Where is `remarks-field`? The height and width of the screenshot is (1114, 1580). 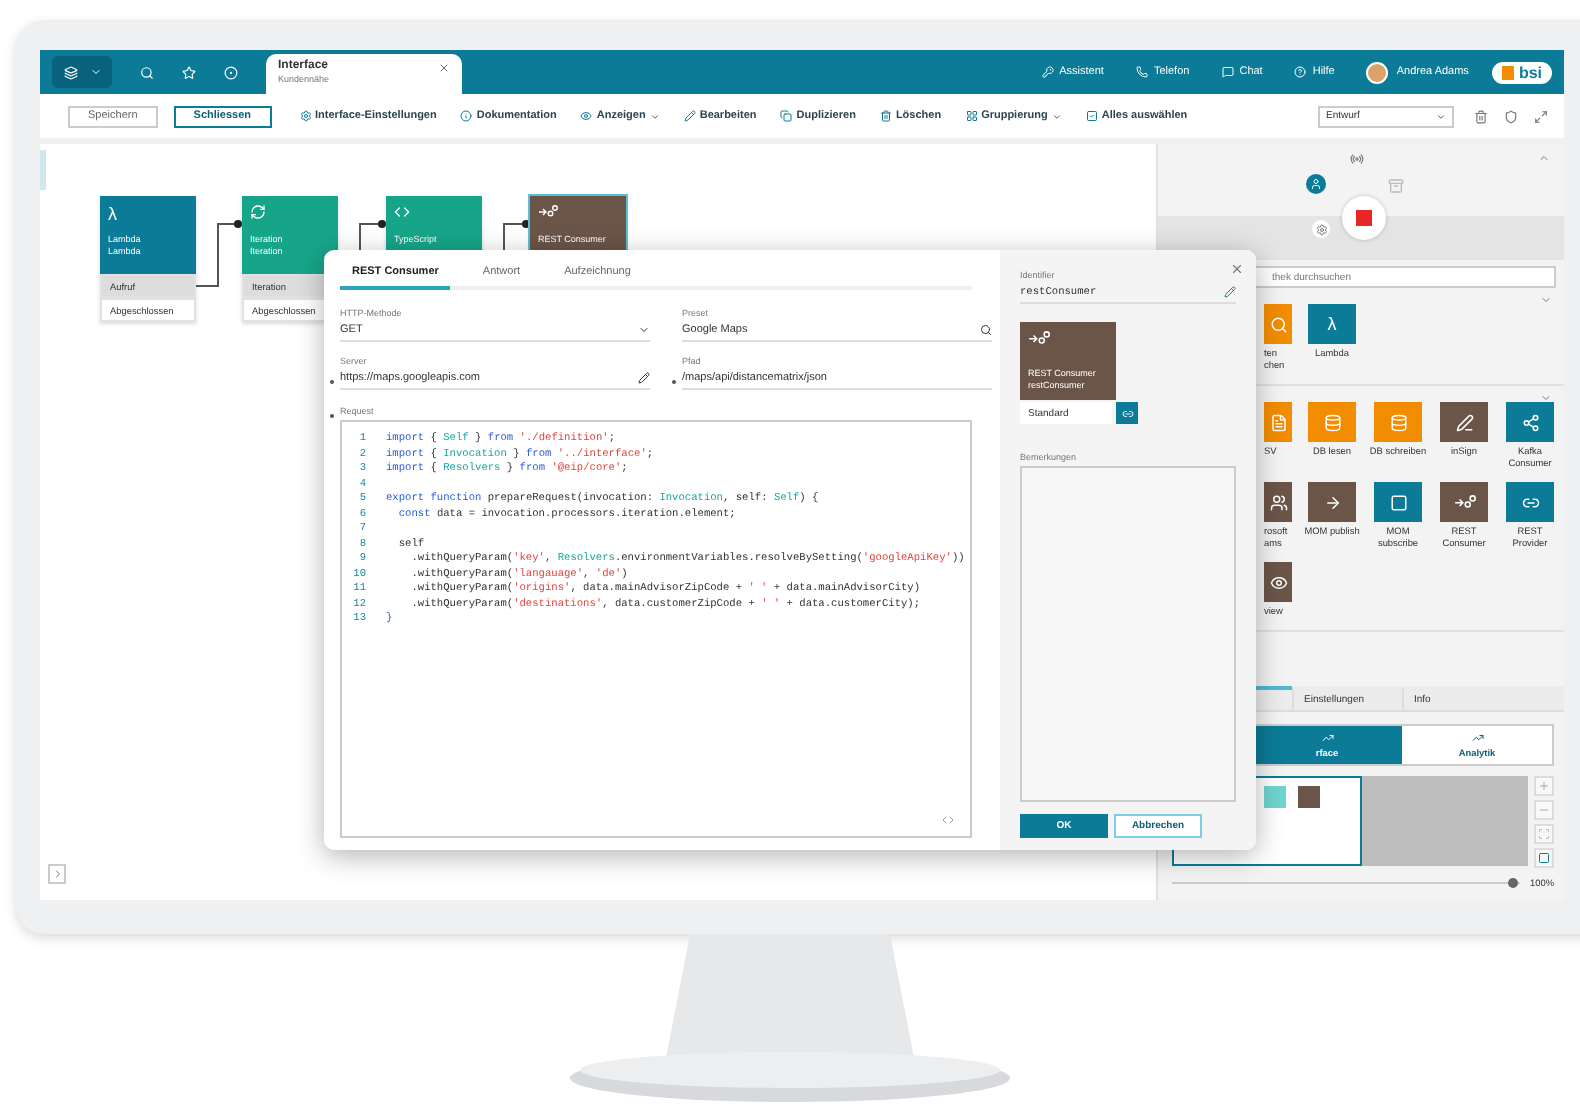
remarks-field is located at coordinates (1128, 634).